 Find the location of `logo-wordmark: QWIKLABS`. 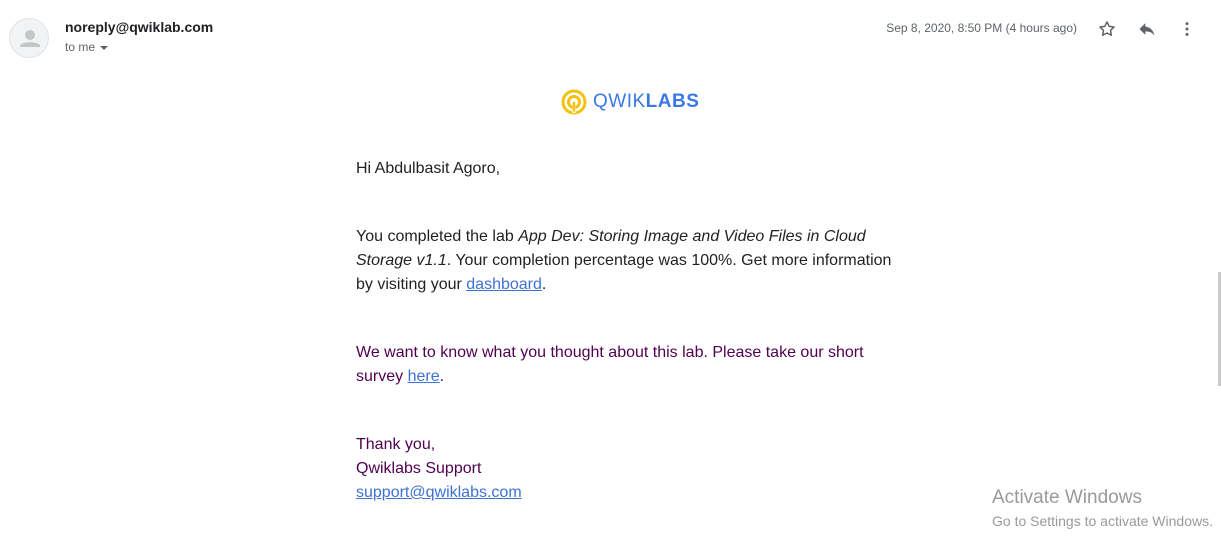

logo-wordmark: QWIKLABS is located at coordinates (646, 102).